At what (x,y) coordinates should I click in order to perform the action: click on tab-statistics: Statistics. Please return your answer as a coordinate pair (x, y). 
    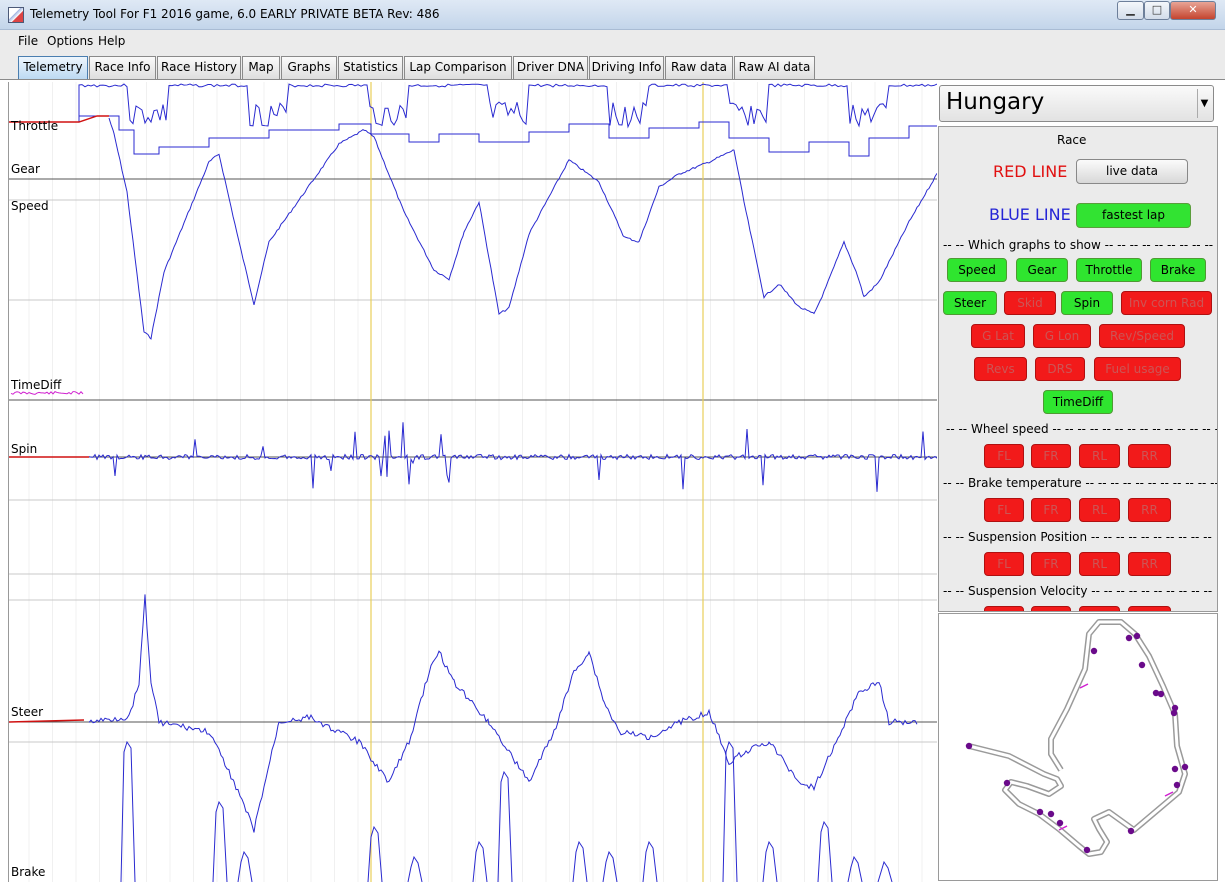
    Looking at the image, I should click on (370, 67).